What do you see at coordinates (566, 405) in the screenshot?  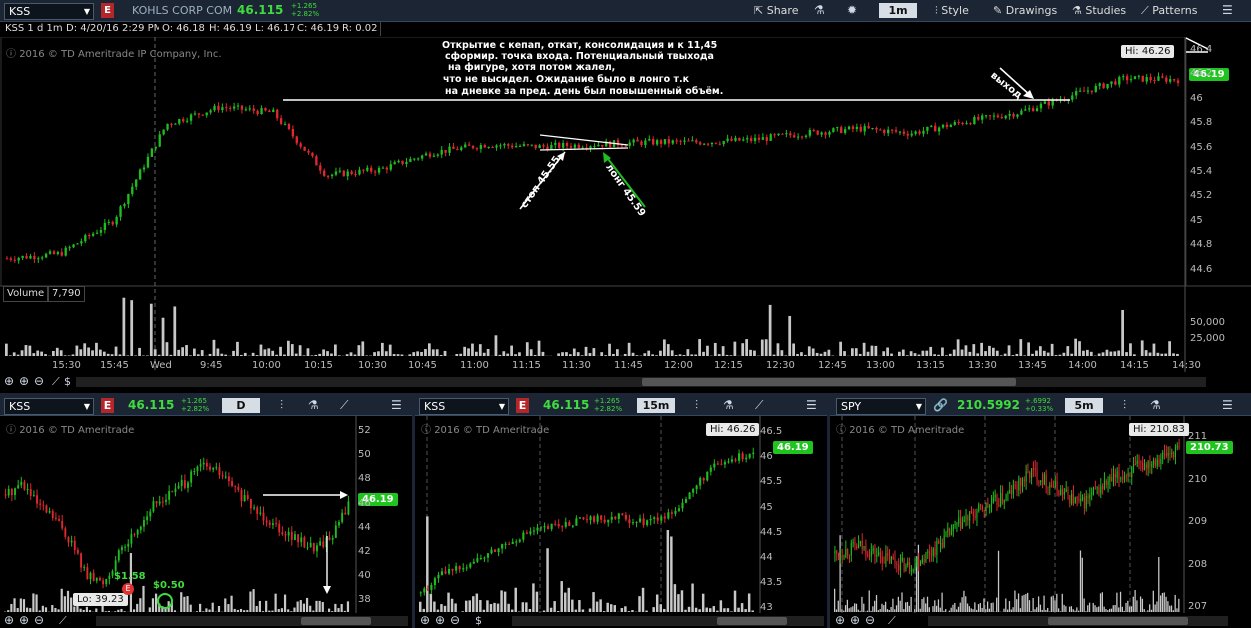 I see `panel-2-price: 46.115` at bounding box center [566, 405].